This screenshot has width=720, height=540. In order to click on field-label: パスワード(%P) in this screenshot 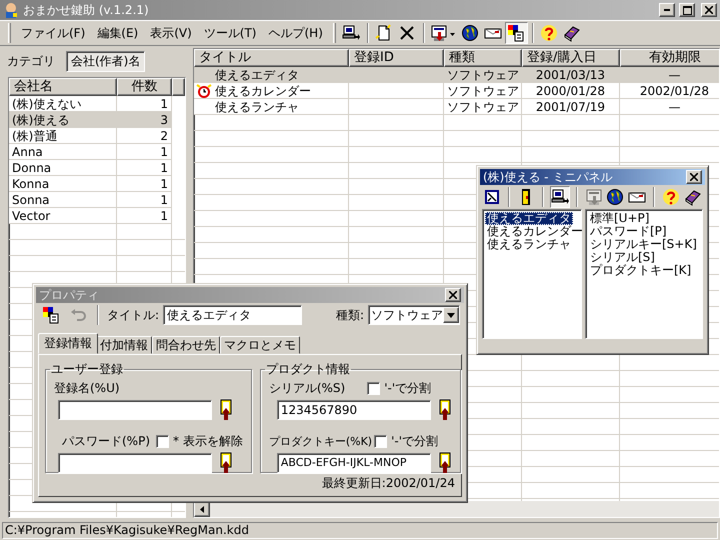, I will do `click(106, 441)`.